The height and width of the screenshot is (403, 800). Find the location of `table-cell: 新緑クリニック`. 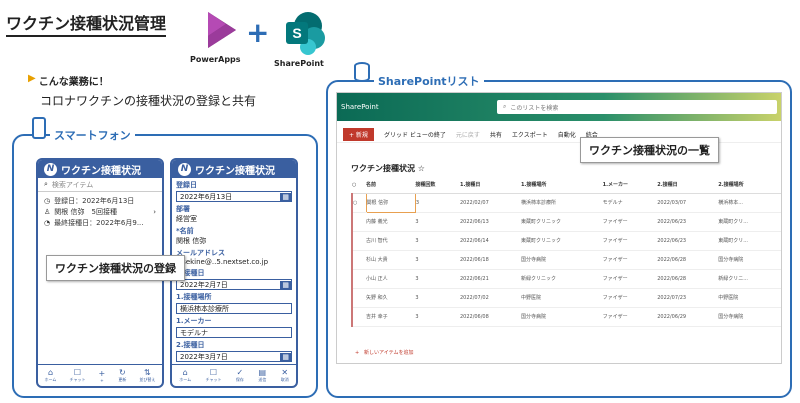

table-cell: 新緑クリニック is located at coordinates (561, 279).